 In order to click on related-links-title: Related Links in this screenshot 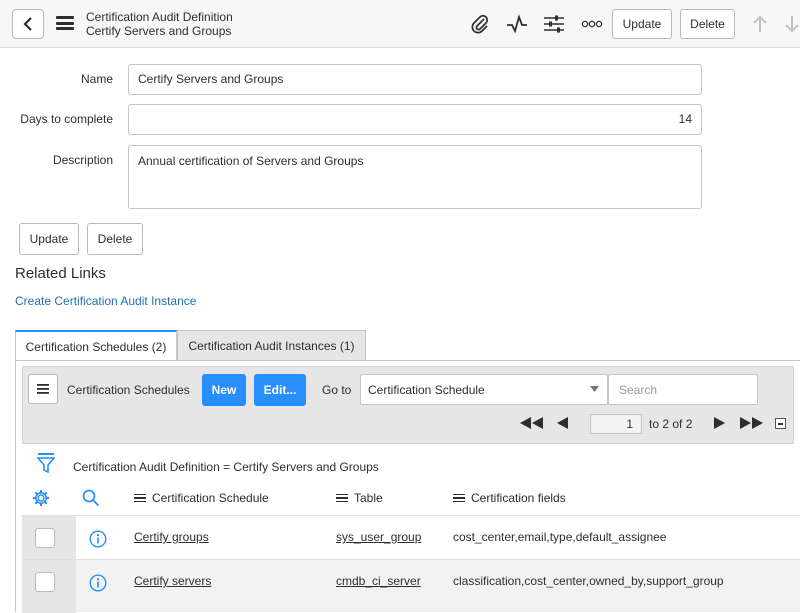, I will do `click(60, 273)`.